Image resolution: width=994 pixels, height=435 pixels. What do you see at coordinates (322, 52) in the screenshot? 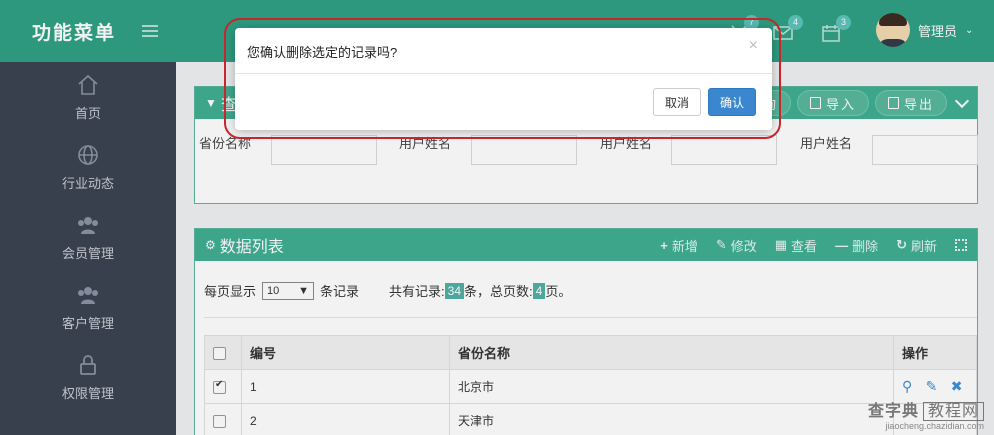
I see `dialog-message: 您确认删除选定的记录吗?` at bounding box center [322, 52].